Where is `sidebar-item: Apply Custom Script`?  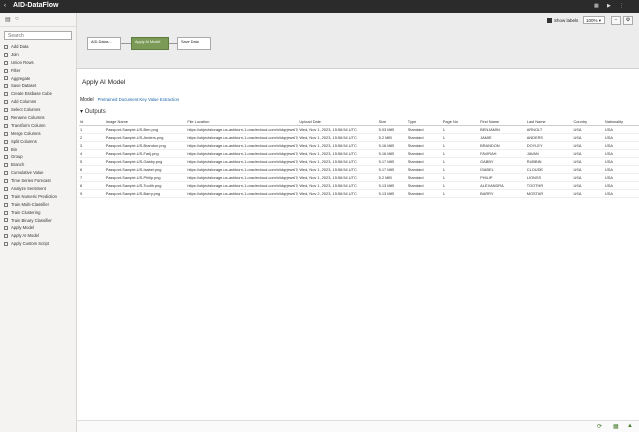
sidebar-item: Apply Custom Script is located at coordinates (38, 244).